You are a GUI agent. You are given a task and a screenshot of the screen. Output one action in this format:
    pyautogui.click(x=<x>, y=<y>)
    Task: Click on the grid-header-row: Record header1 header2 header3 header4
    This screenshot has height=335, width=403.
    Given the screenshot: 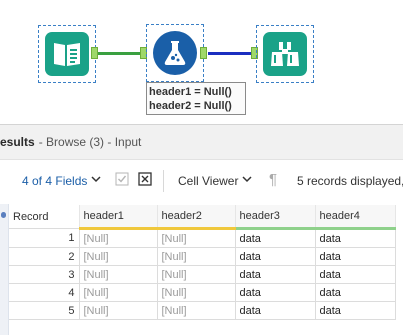 What is the action you would take?
    pyautogui.click(x=202, y=217)
    